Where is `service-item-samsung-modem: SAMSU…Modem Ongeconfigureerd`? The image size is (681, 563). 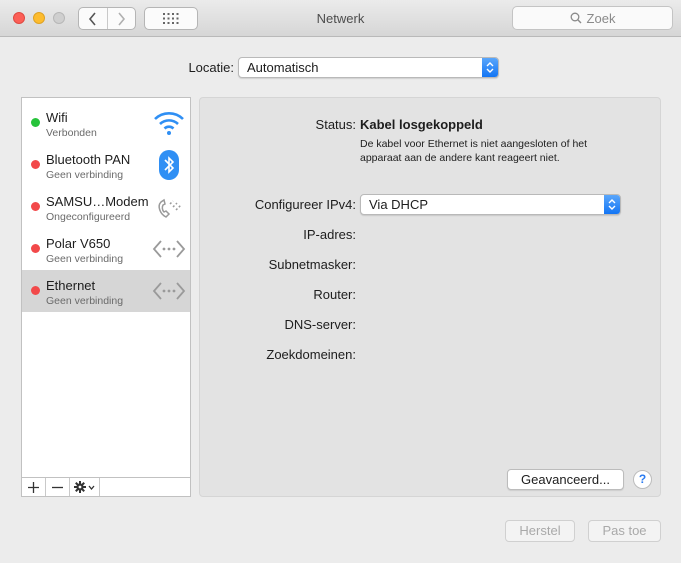 service-item-samsung-modem: SAMSU…Modem Ongeconfigureerd is located at coordinates (106, 207).